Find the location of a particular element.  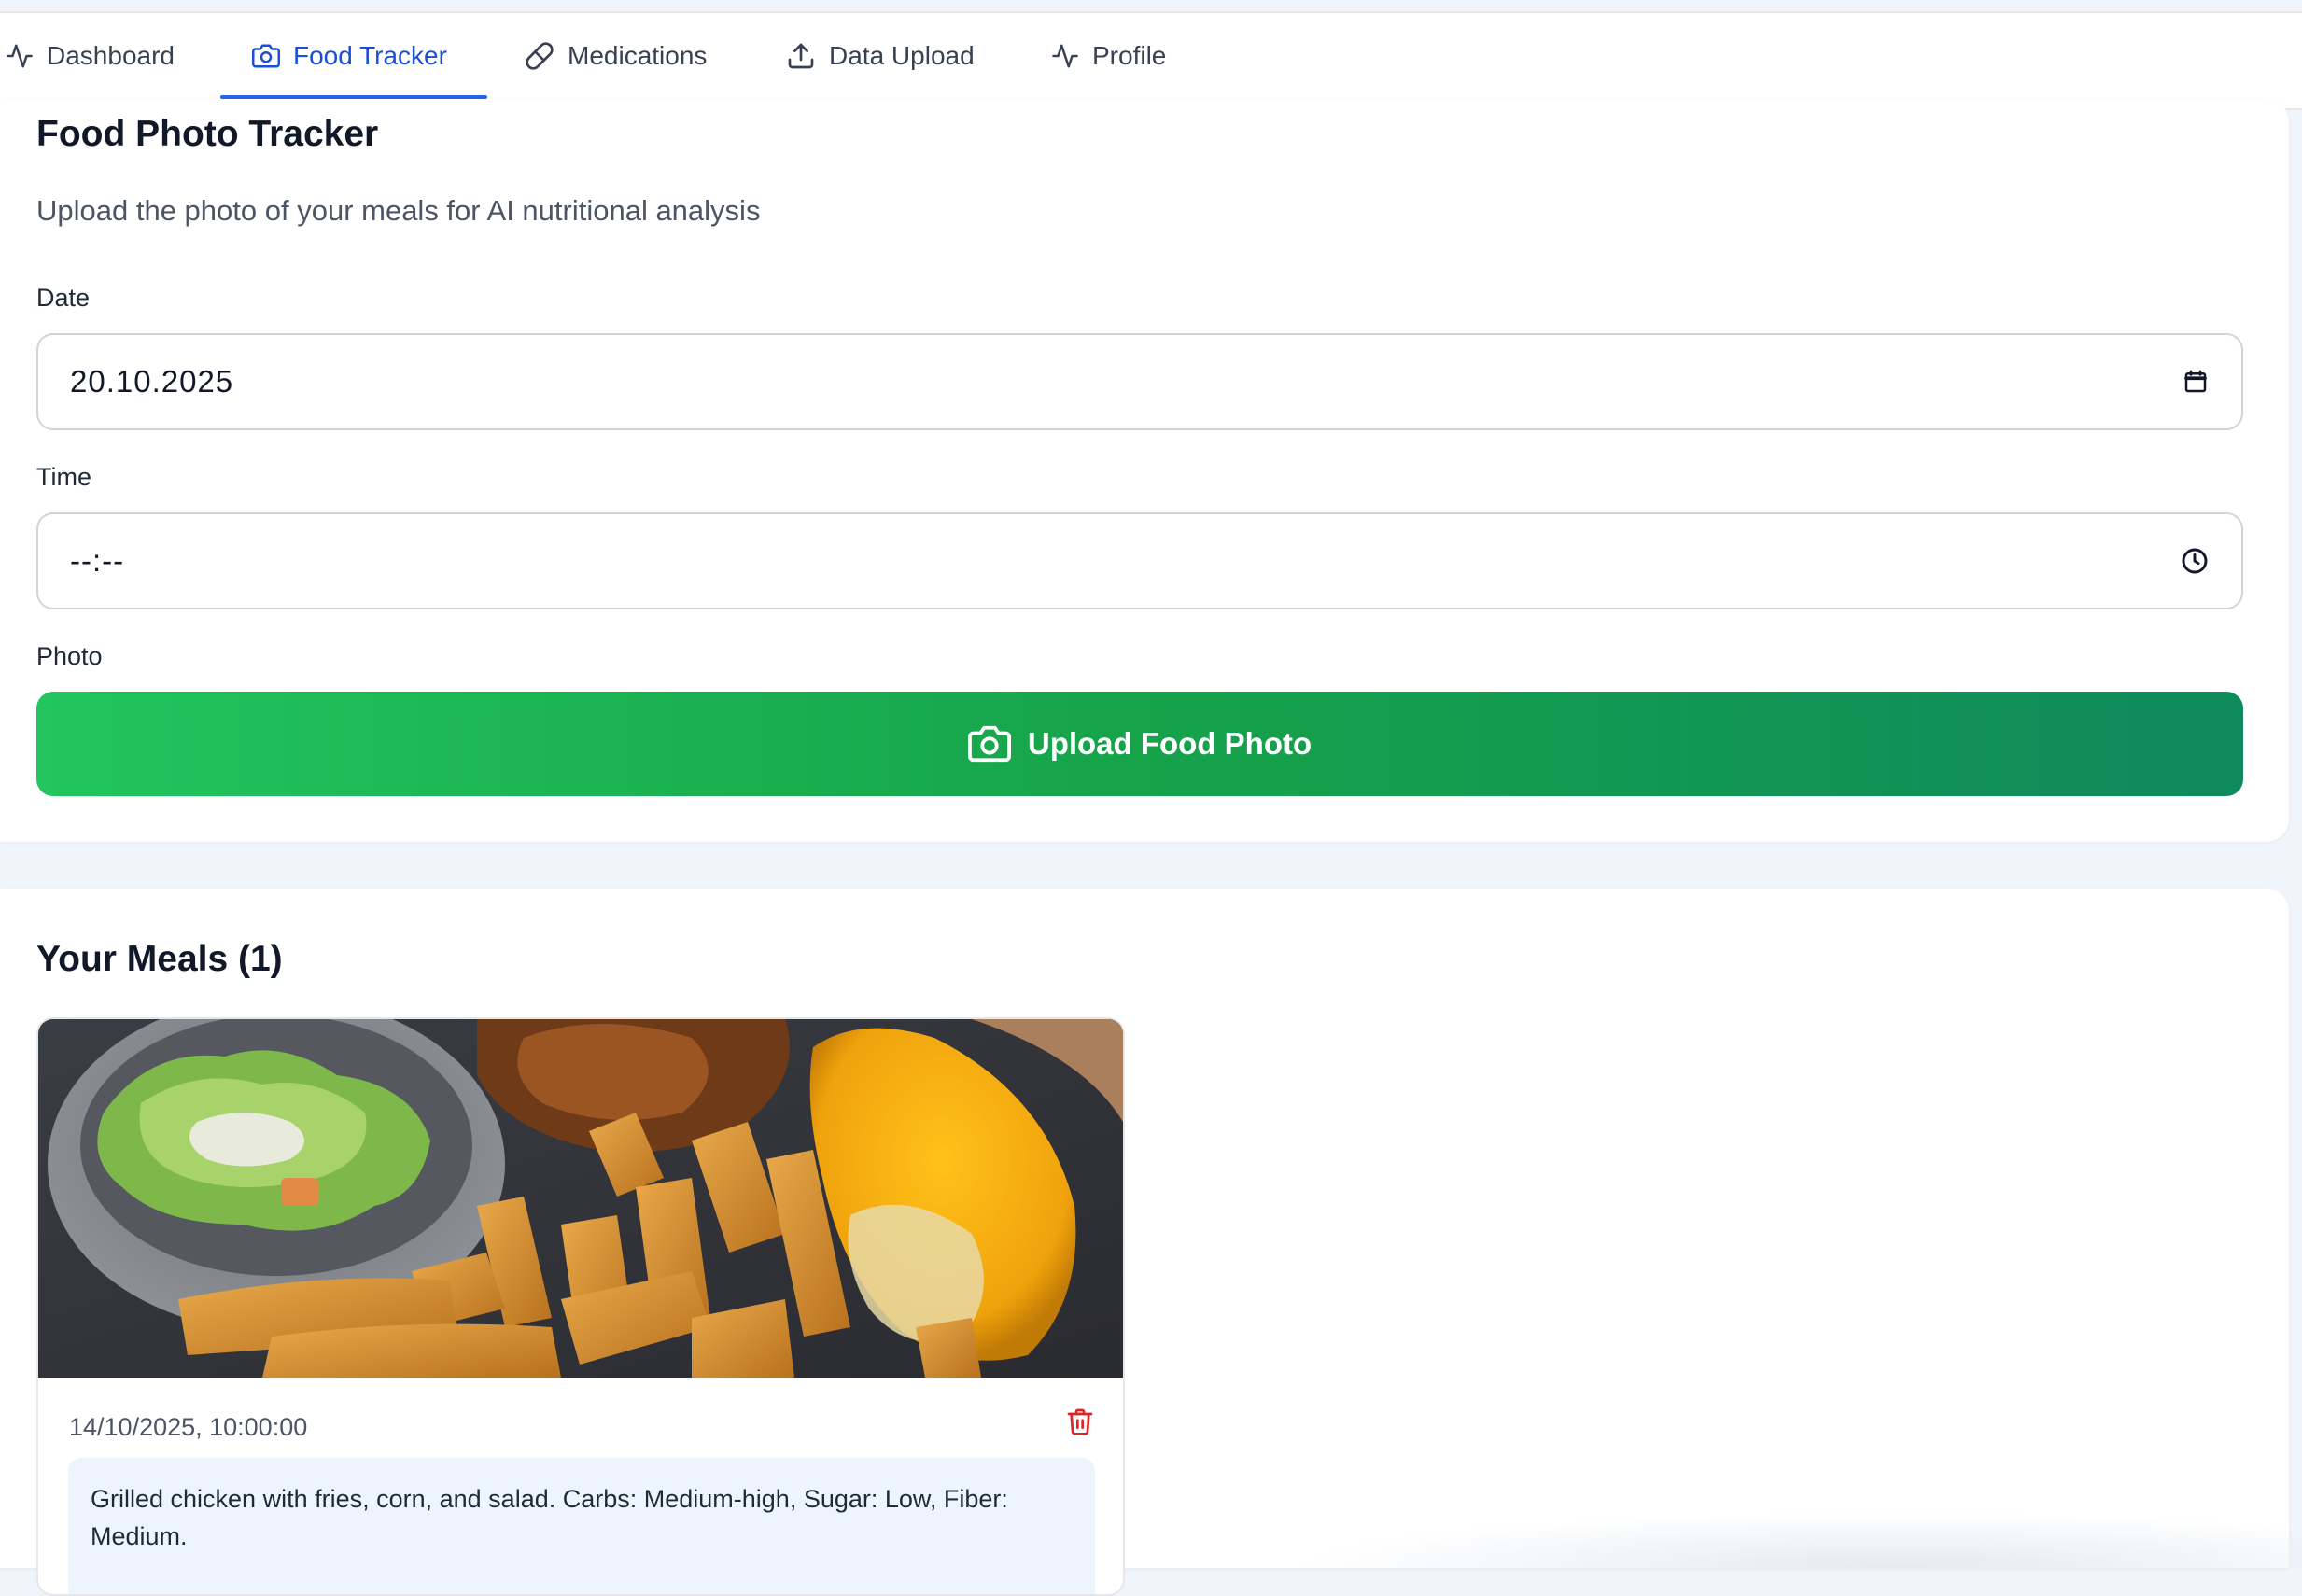

tab-profile: Profile is located at coordinates (1108, 56).